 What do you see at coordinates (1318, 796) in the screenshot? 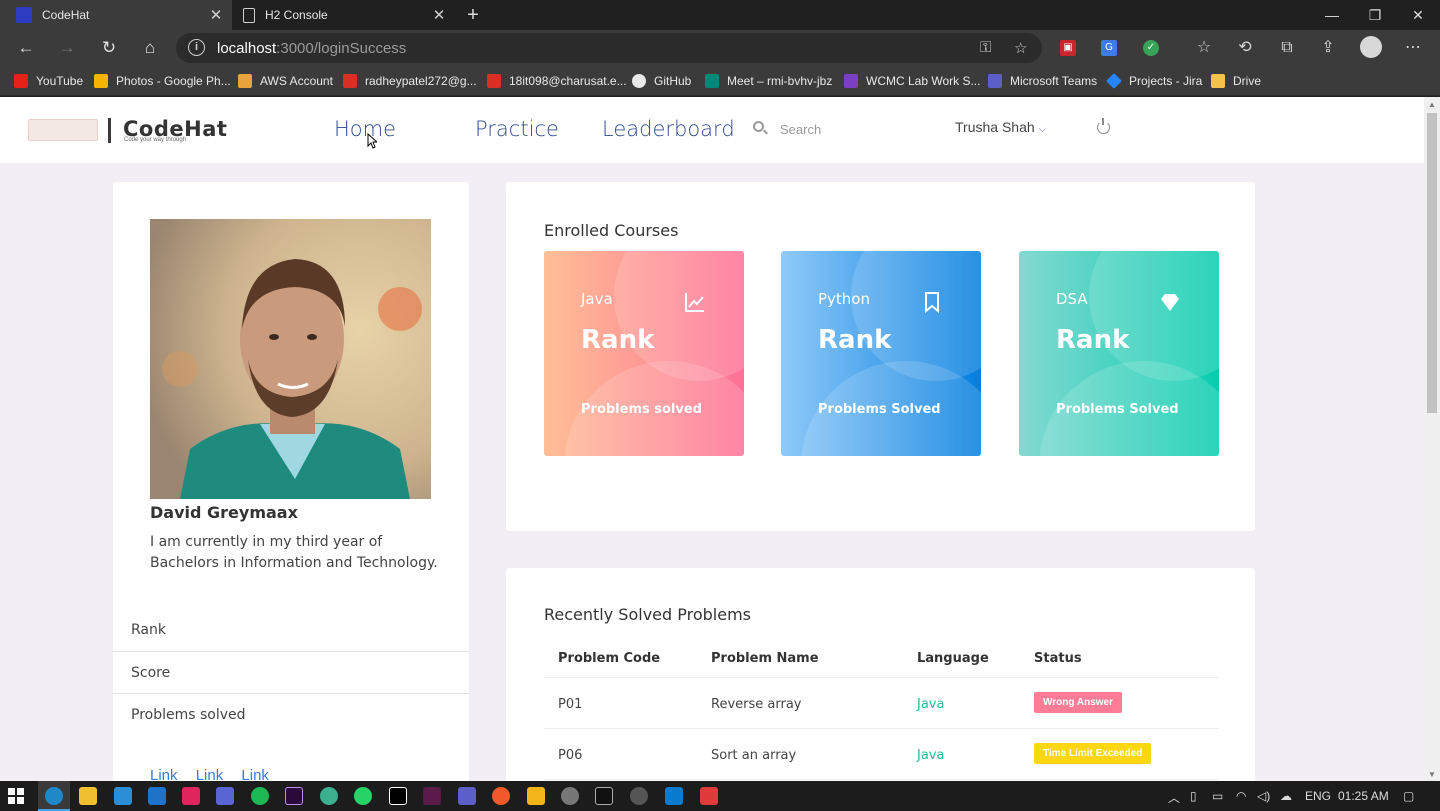
I see `input-language: ENG` at bounding box center [1318, 796].